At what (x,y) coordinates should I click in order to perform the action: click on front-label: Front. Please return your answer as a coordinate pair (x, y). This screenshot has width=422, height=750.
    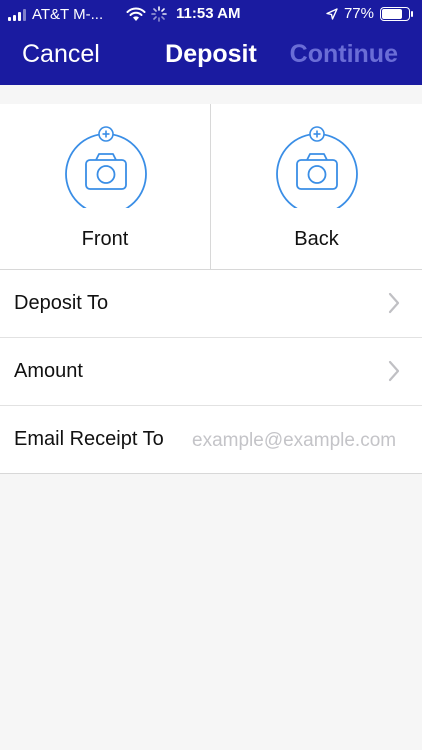
    Looking at the image, I should click on (105, 239).